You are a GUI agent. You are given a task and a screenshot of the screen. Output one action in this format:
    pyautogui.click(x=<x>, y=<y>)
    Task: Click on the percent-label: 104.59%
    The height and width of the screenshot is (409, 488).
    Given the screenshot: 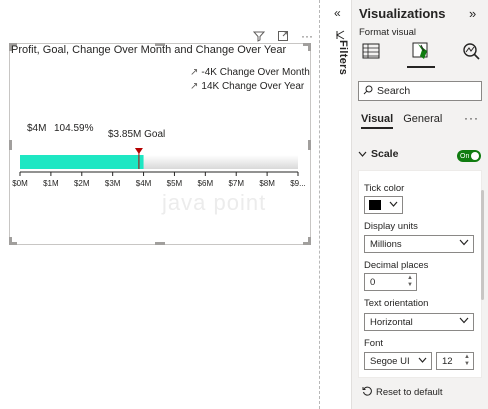 What is the action you would take?
    pyautogui.click(x=74, y=128)
    